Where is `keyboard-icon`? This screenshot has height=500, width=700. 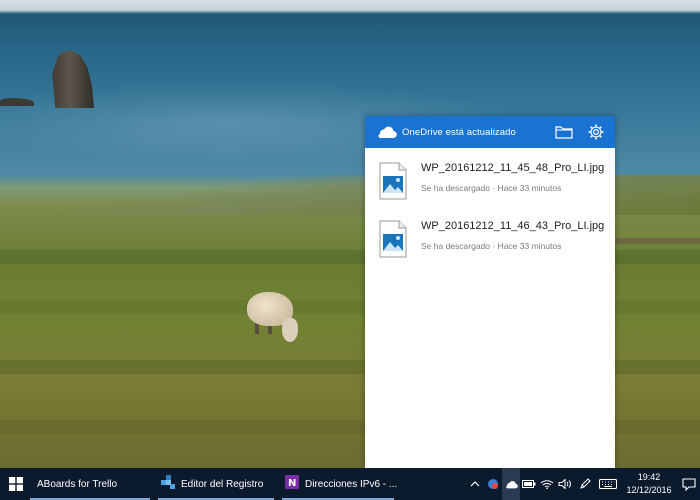
keyboard-icon is located at coordinates (608, 484).